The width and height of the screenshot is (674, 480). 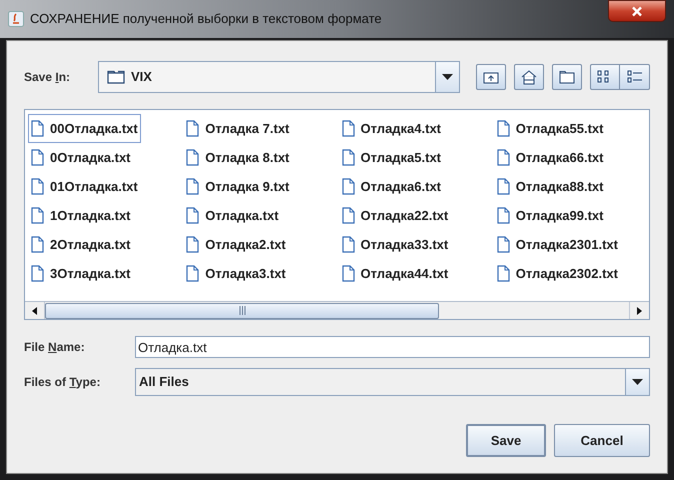 I want to click on file-name: Отладка99.txt, so click(x=560, y=215).